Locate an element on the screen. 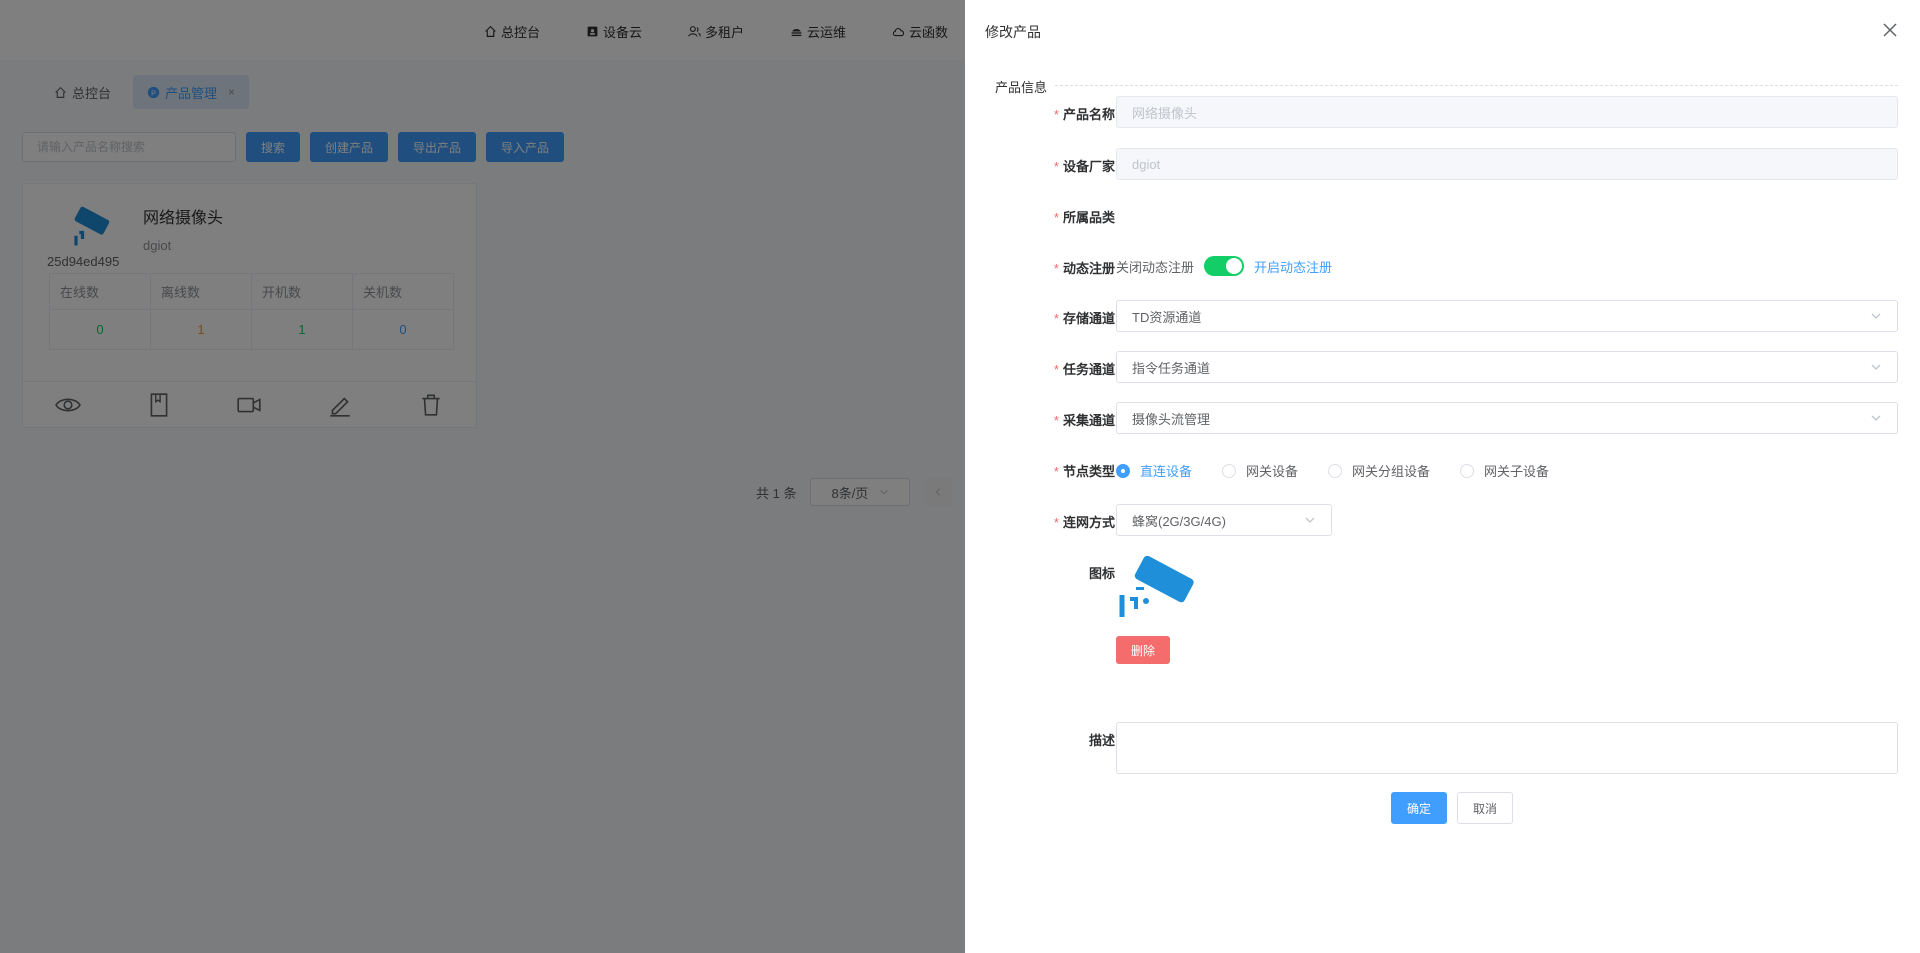 This screenshot has width=1920, height=953. form-label: * 节点类型 is located at coordinates (1050, 470).